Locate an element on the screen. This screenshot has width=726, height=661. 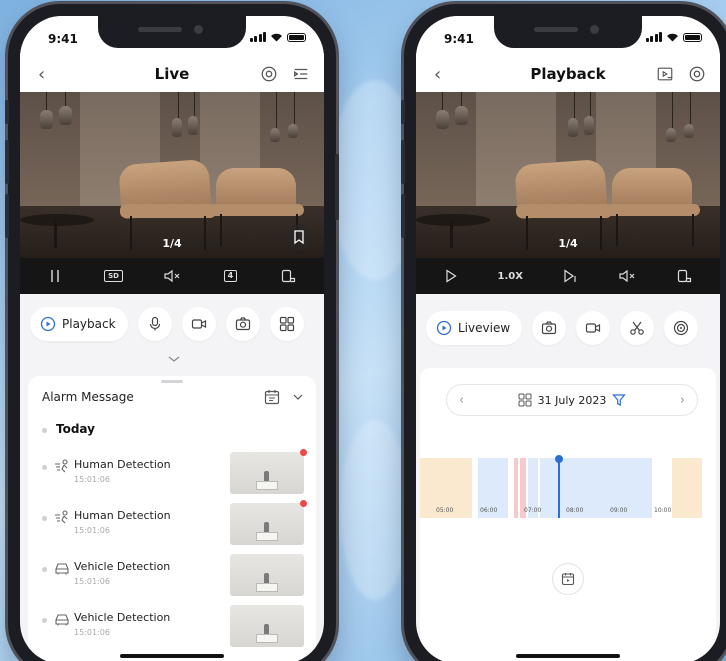
alarm-group-today: Today is located at coordinates (75, 429).